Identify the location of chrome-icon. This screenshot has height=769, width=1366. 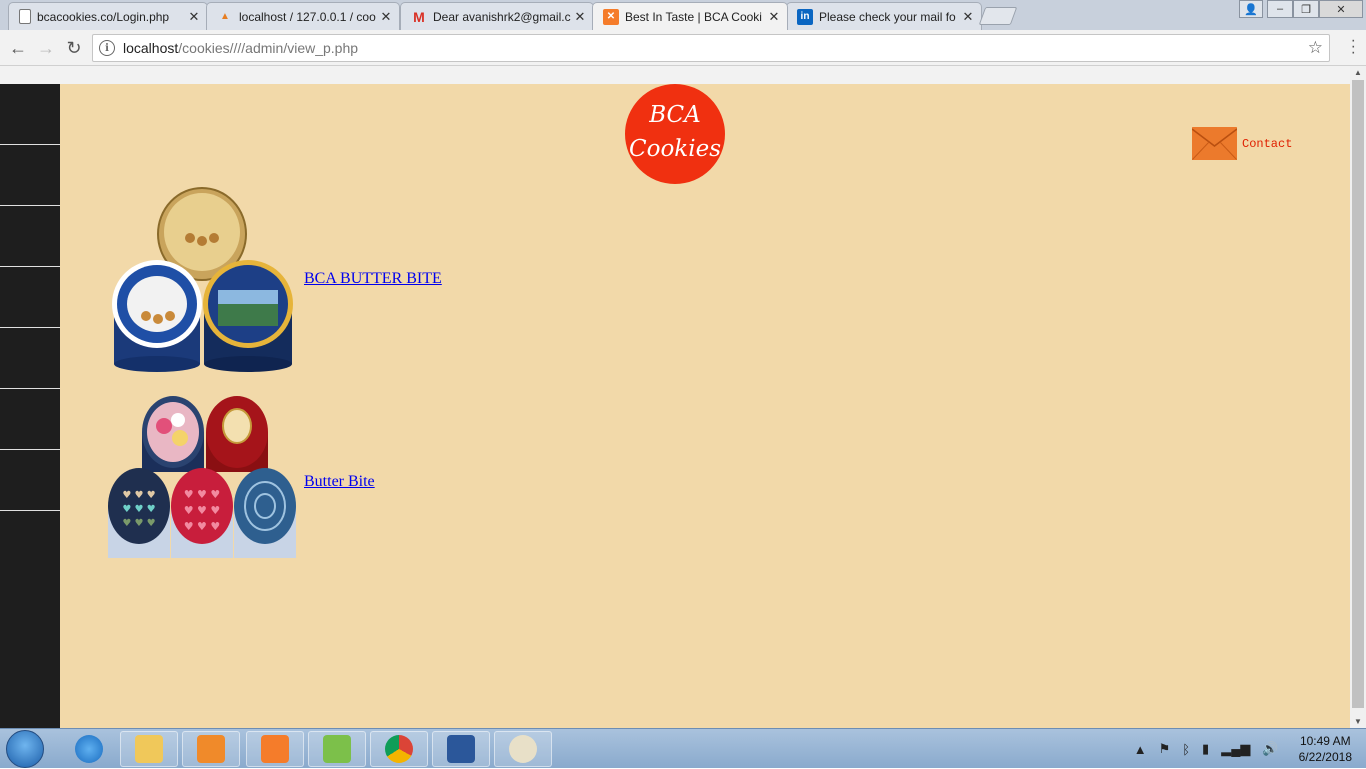
(399, 749).